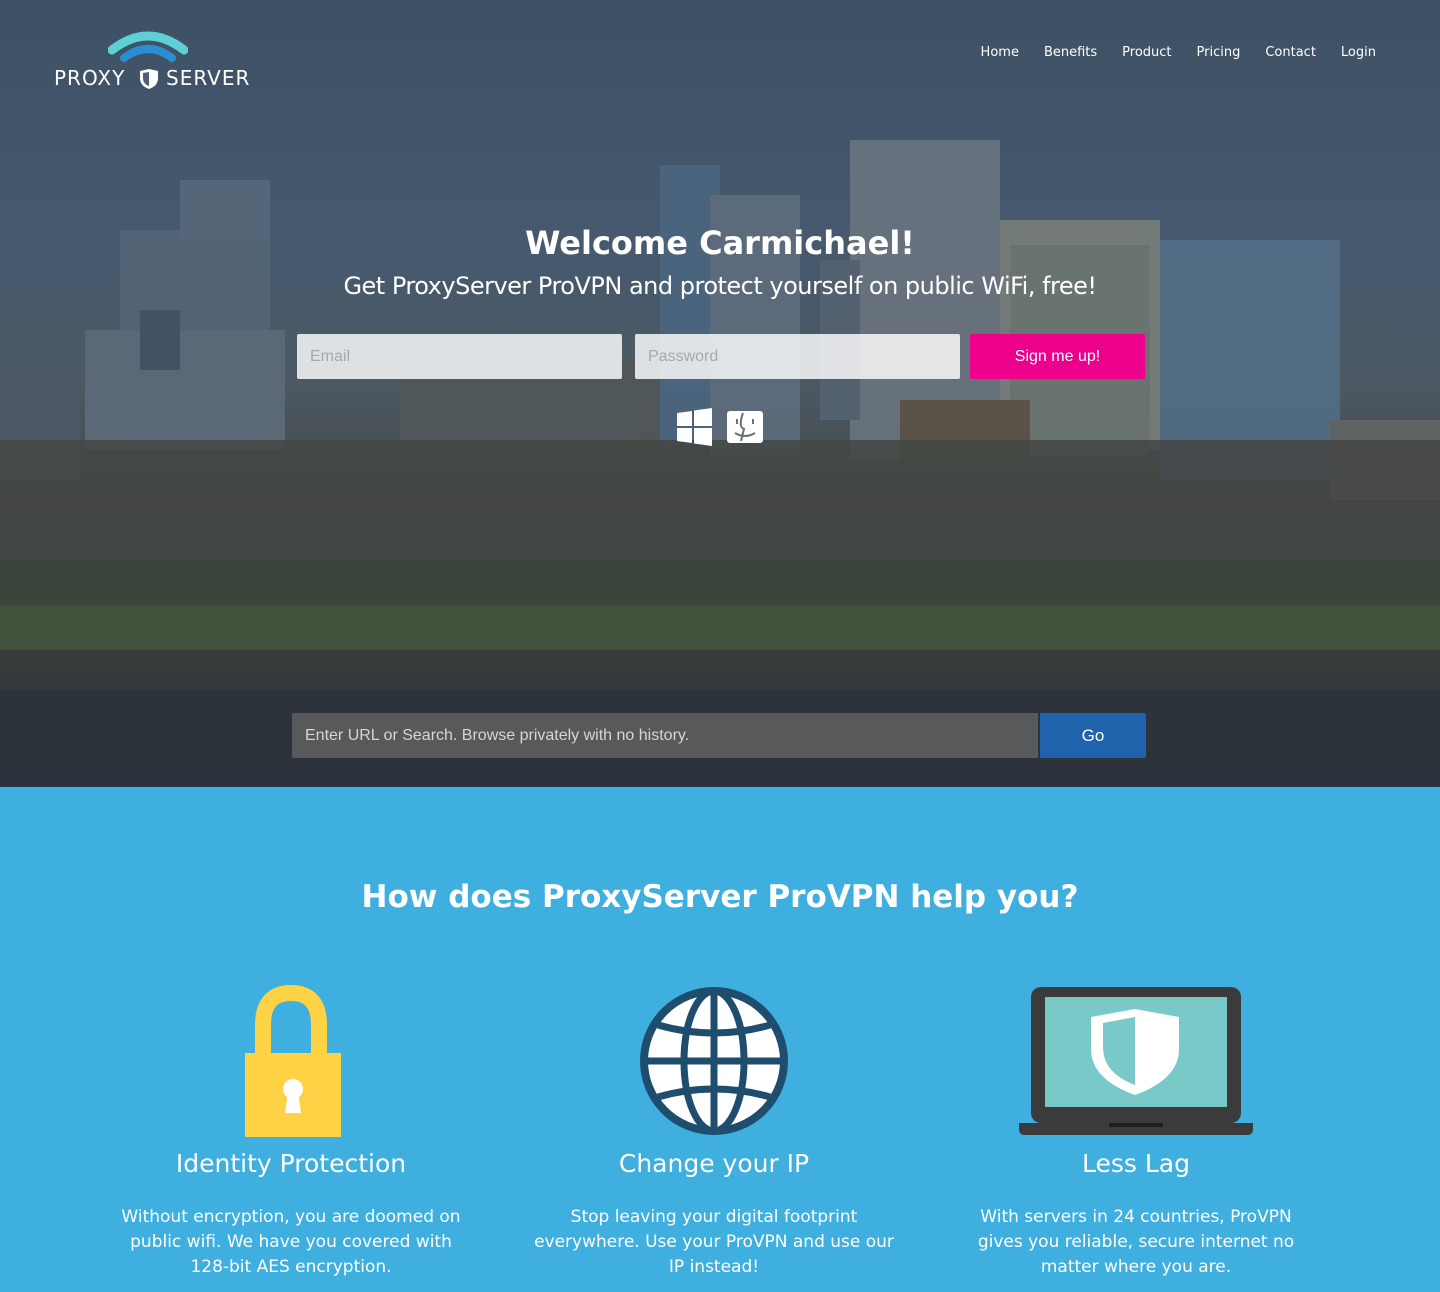  Describe the element at coordinates (1057, 356) in the screenshot. I see `signup-button: Sign me up!` at that location.